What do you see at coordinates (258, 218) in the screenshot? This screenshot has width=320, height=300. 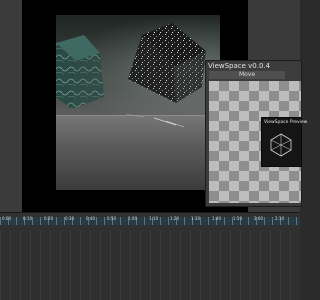 I see `ruler-label: 2:00` at bounding box center [258, 218].